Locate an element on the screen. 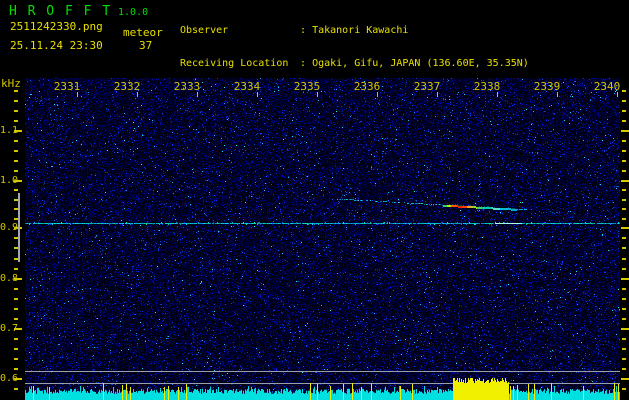 This screenshot has width=629, height=400. app-version: 1.0.0 is located at coordinates (133, 12).